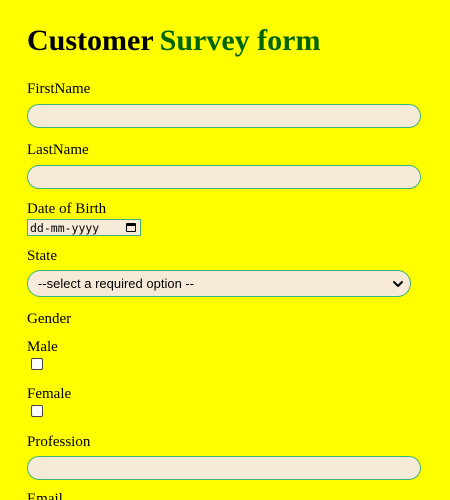 This screenshot has height=500, width=450. Describe the element at coordinates (131, 227) in the screenshot. I see `calendar-icon` at that location.